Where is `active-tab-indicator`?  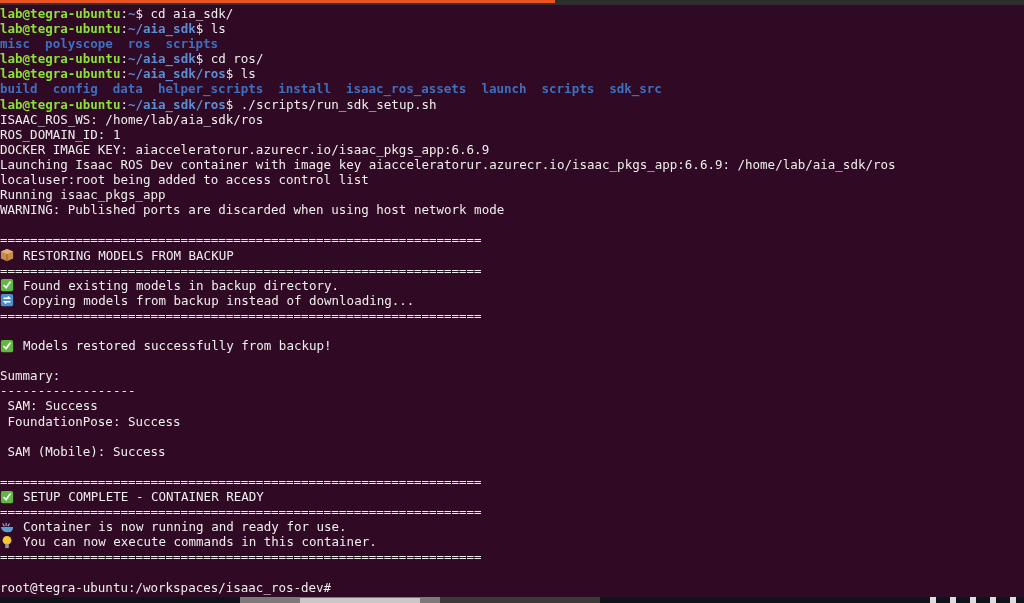 active-tab-indicator is located at coordinates (277, 1).